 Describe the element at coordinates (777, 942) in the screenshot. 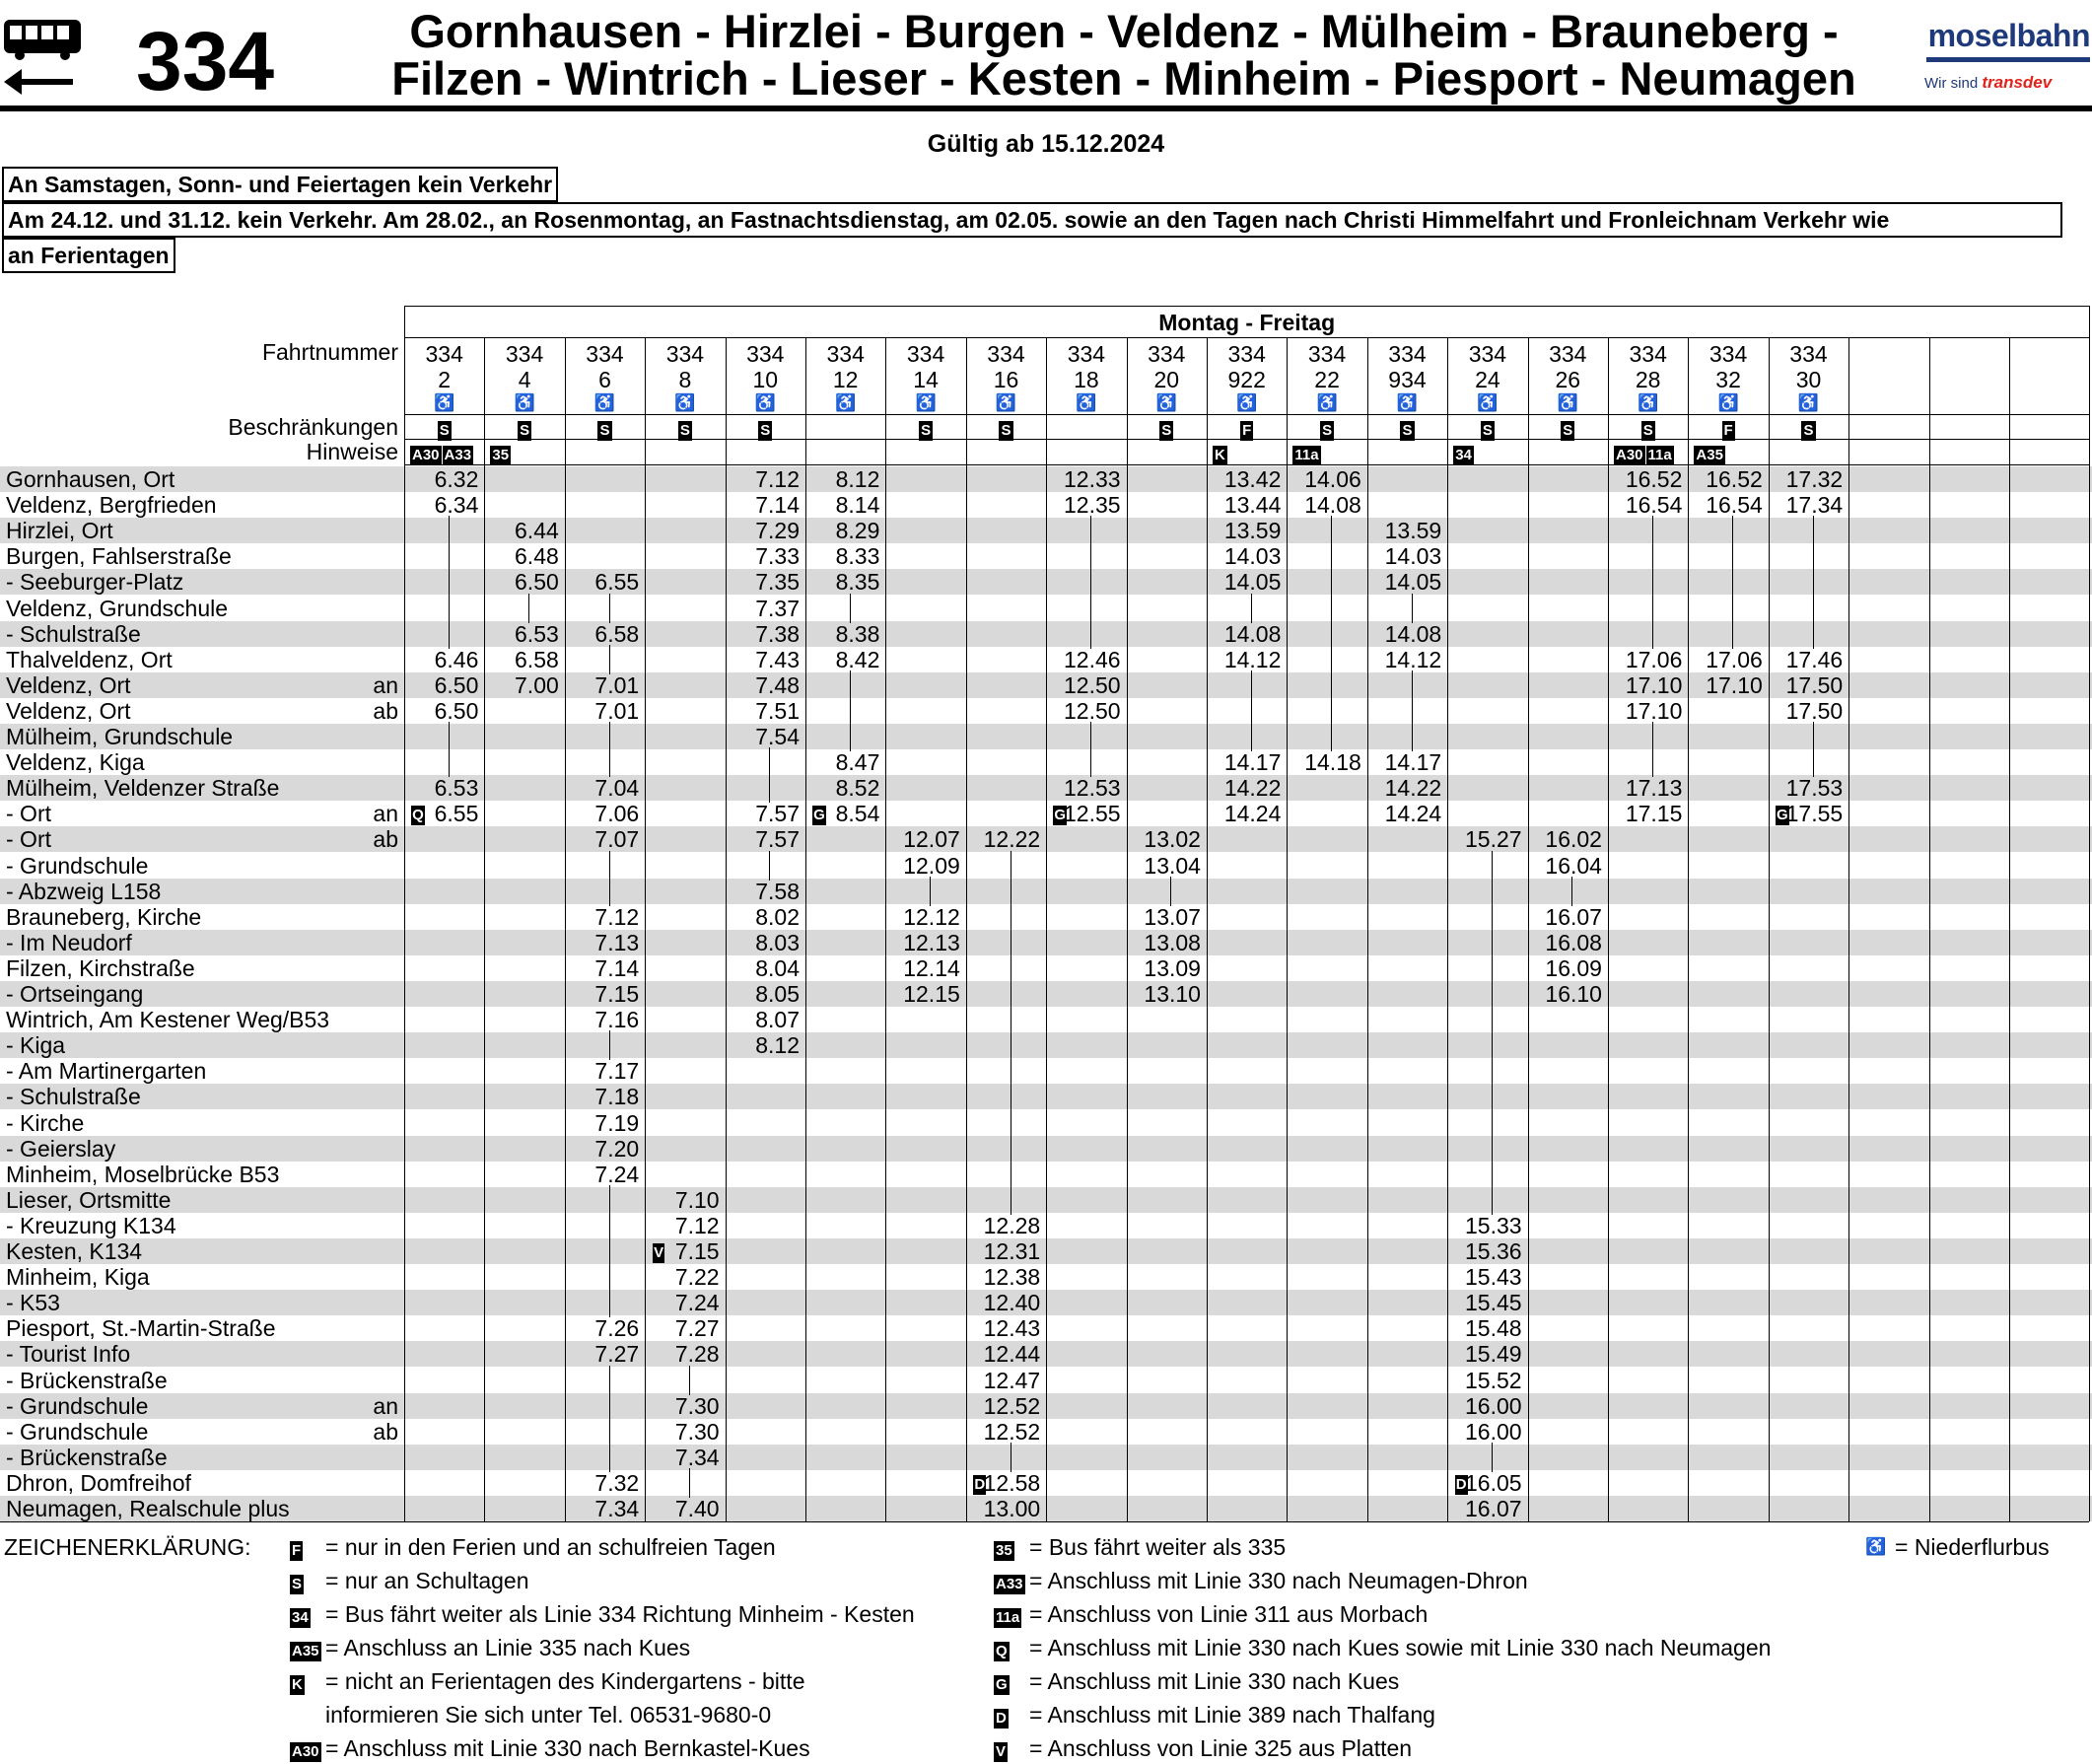

I see `departure-time: 8.03` at that location.